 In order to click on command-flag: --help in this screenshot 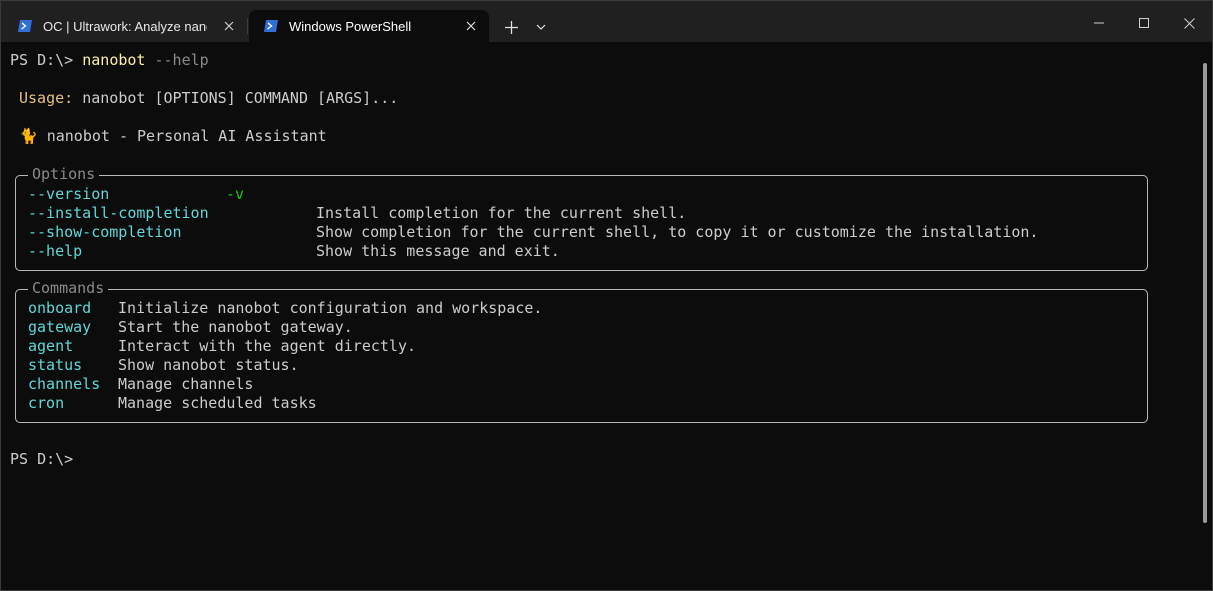, I will do `click(181, 60)`.